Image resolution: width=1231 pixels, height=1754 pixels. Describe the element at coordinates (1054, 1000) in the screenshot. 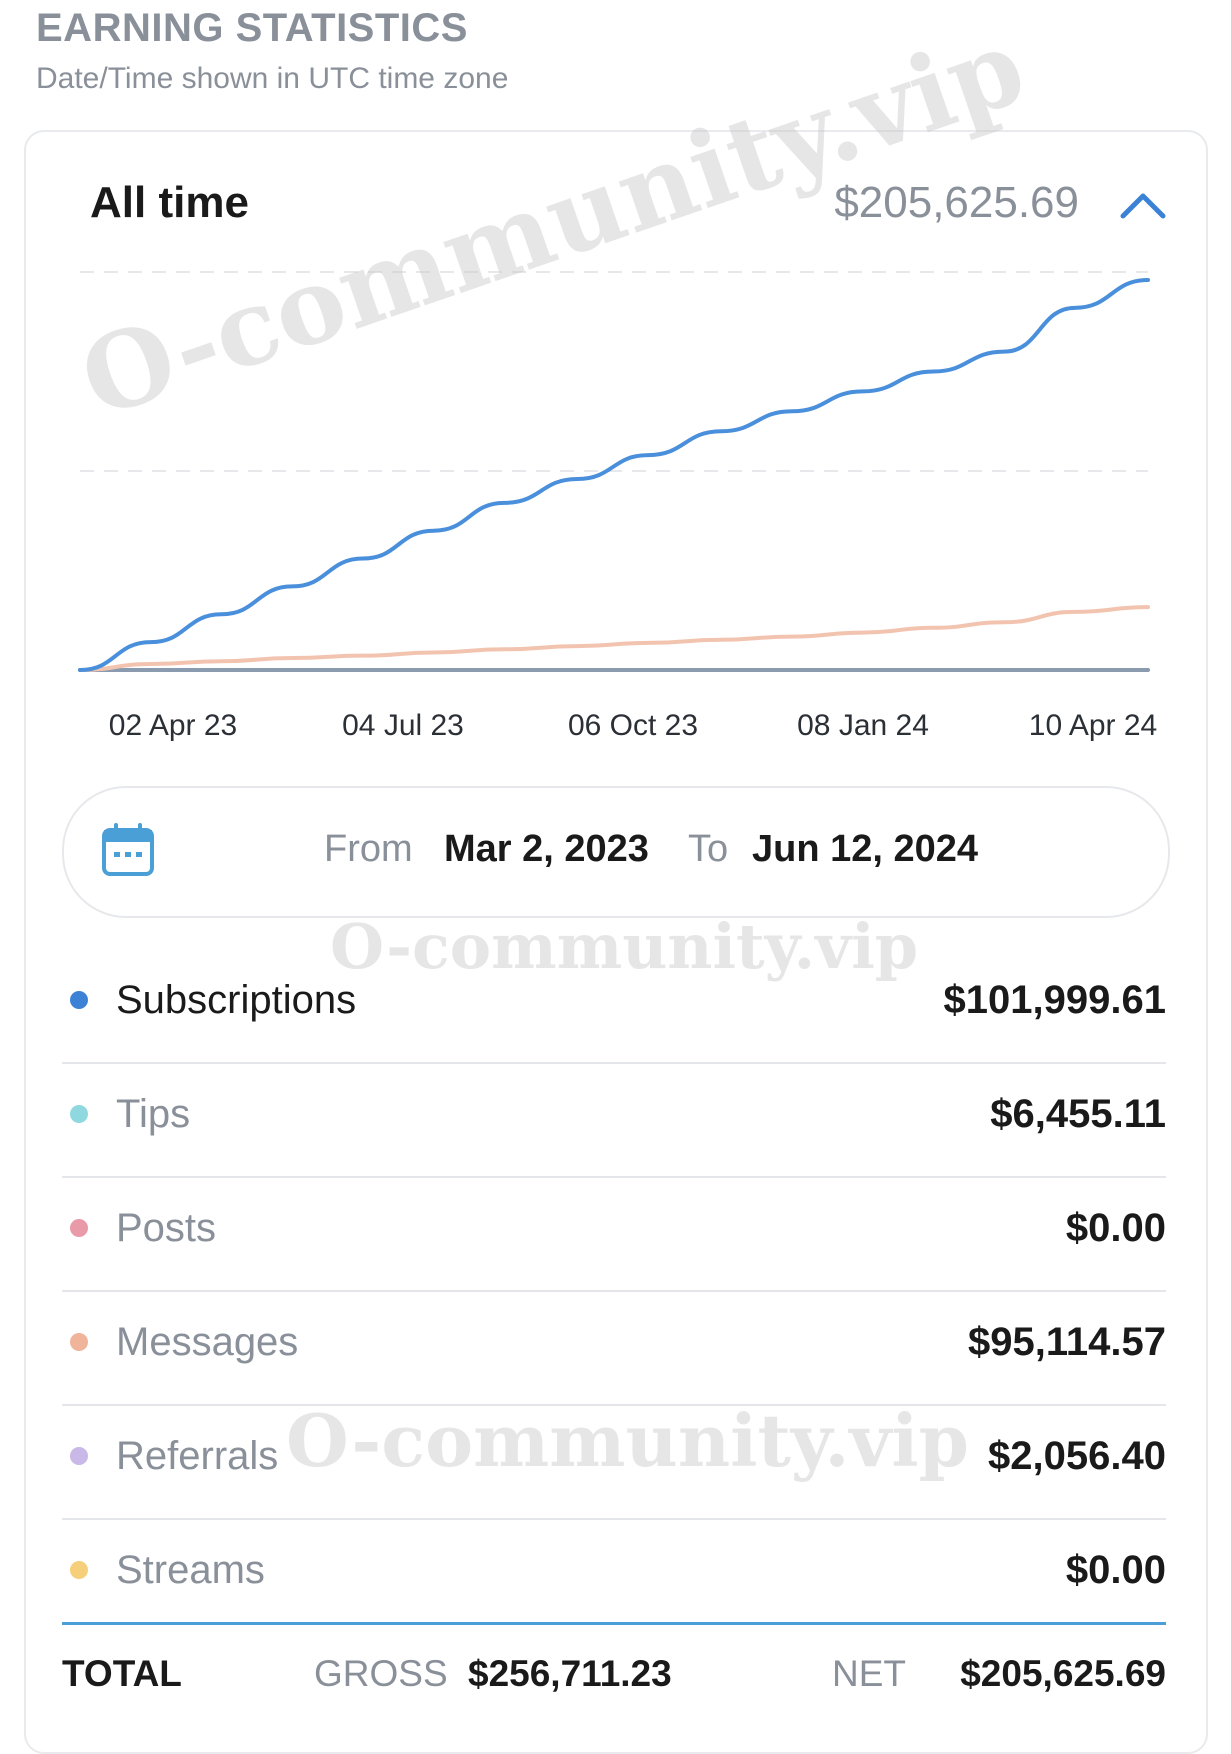

I see `category-value: $101,999.61` at that location.